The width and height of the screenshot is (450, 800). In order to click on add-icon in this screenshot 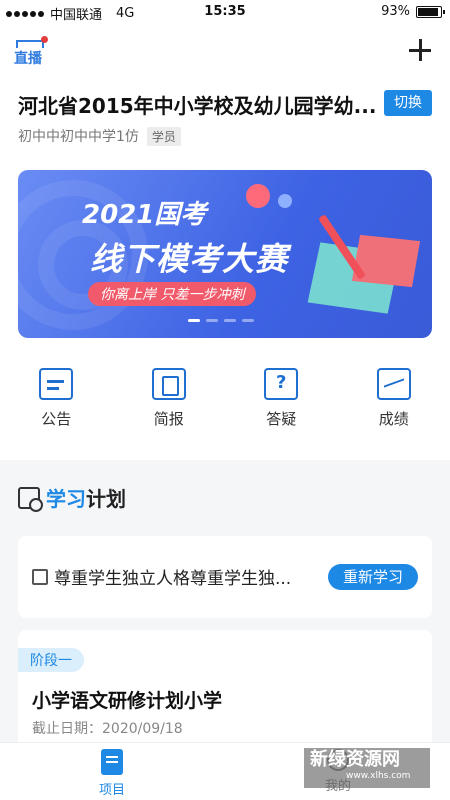, I will do `click(420, 50)`.